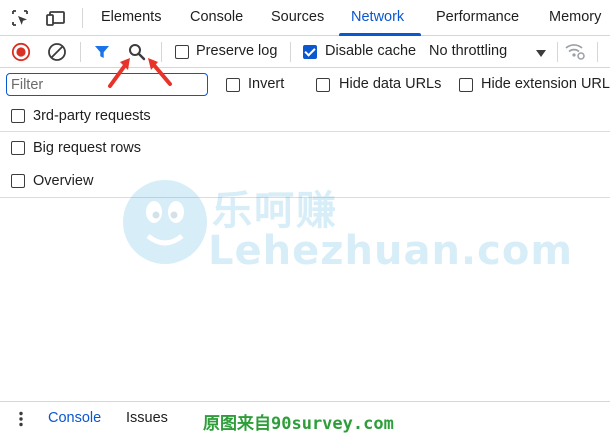  I want to click on overview-label: Overview, so click(63, 181).